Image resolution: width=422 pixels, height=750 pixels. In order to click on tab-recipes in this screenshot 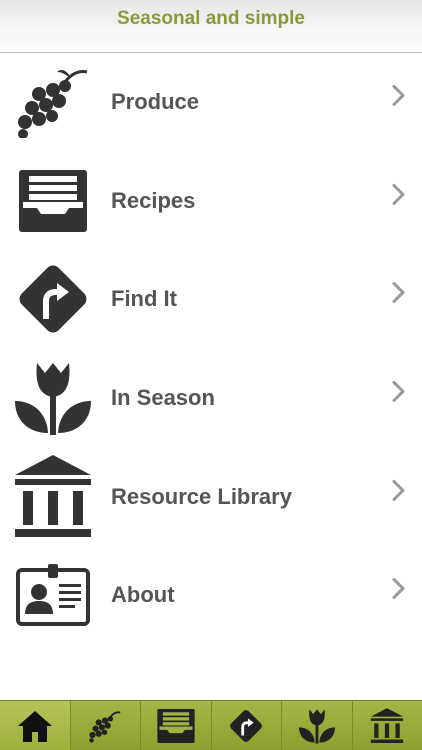, I will do `click(176, 725)`.